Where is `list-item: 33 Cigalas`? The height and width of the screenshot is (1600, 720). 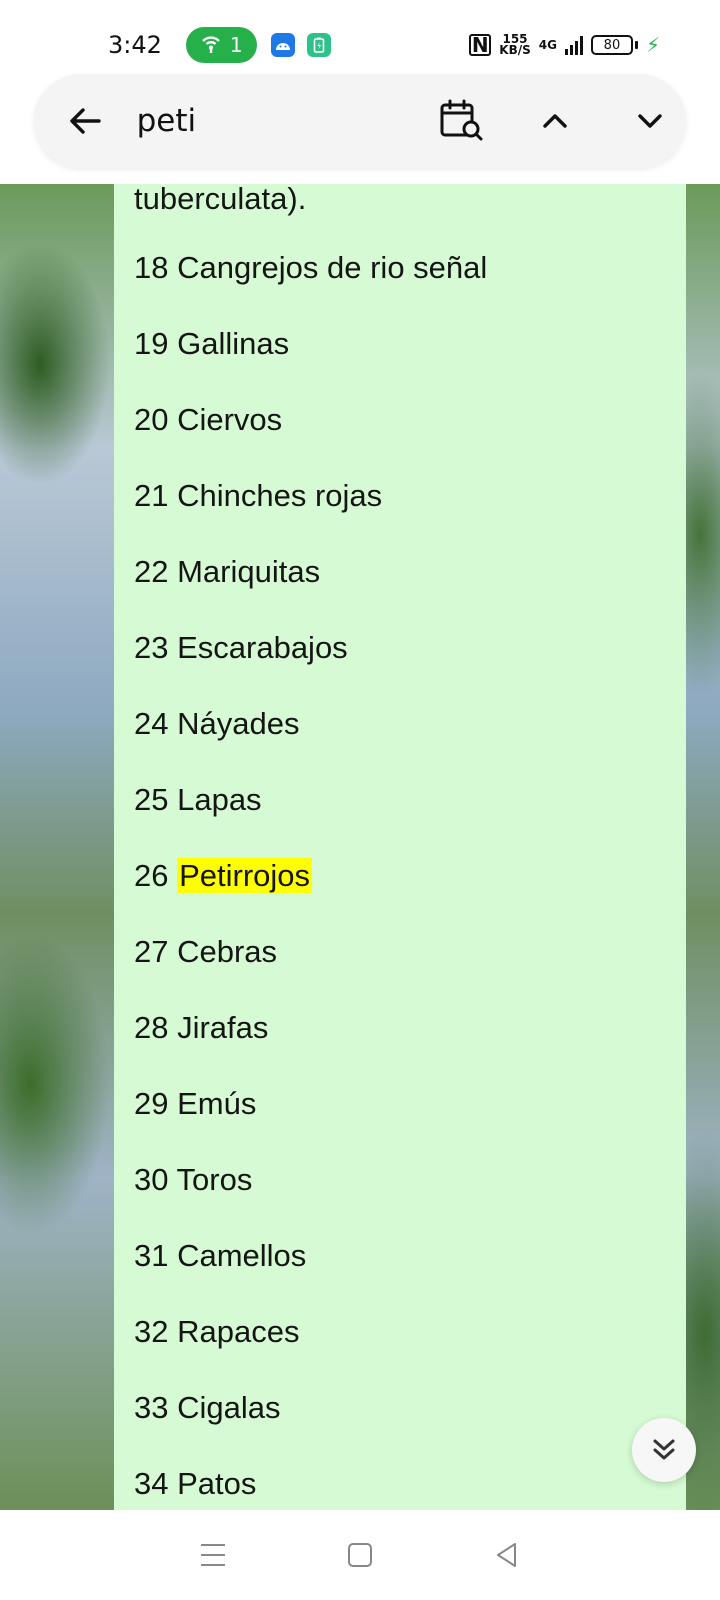
list-item: 33 Cigalas is located at coordinates (207, 1407).